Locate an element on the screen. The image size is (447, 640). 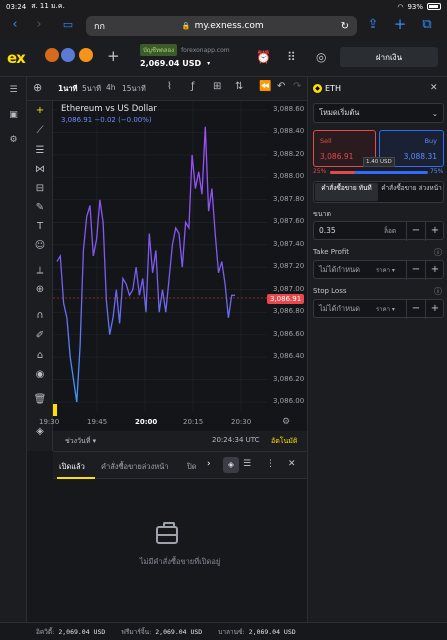
sl-increase-button: + is located at coordinates (434, 309).